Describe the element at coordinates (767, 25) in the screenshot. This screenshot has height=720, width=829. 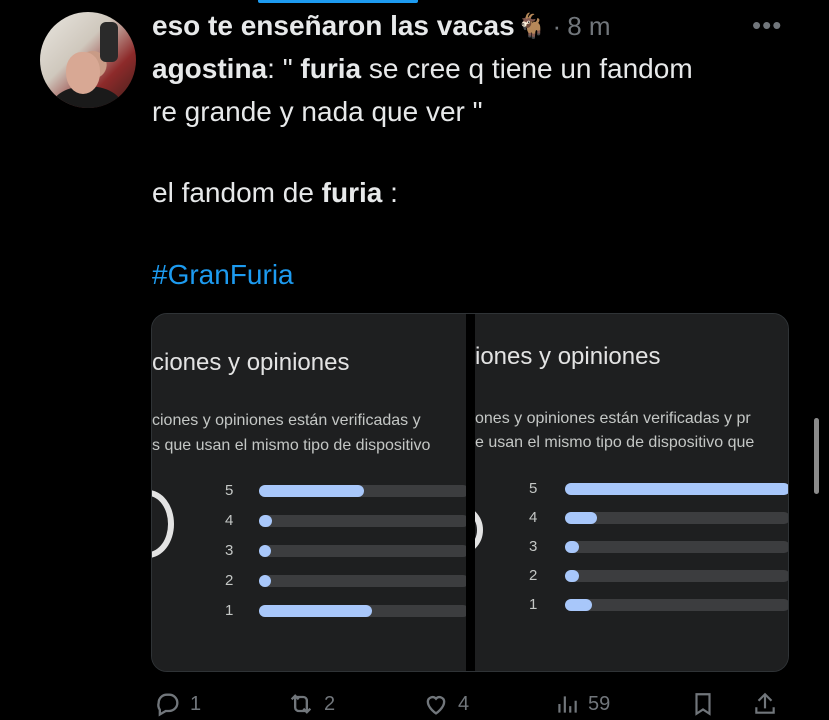
I see `more-options-icon: •••` at that location.